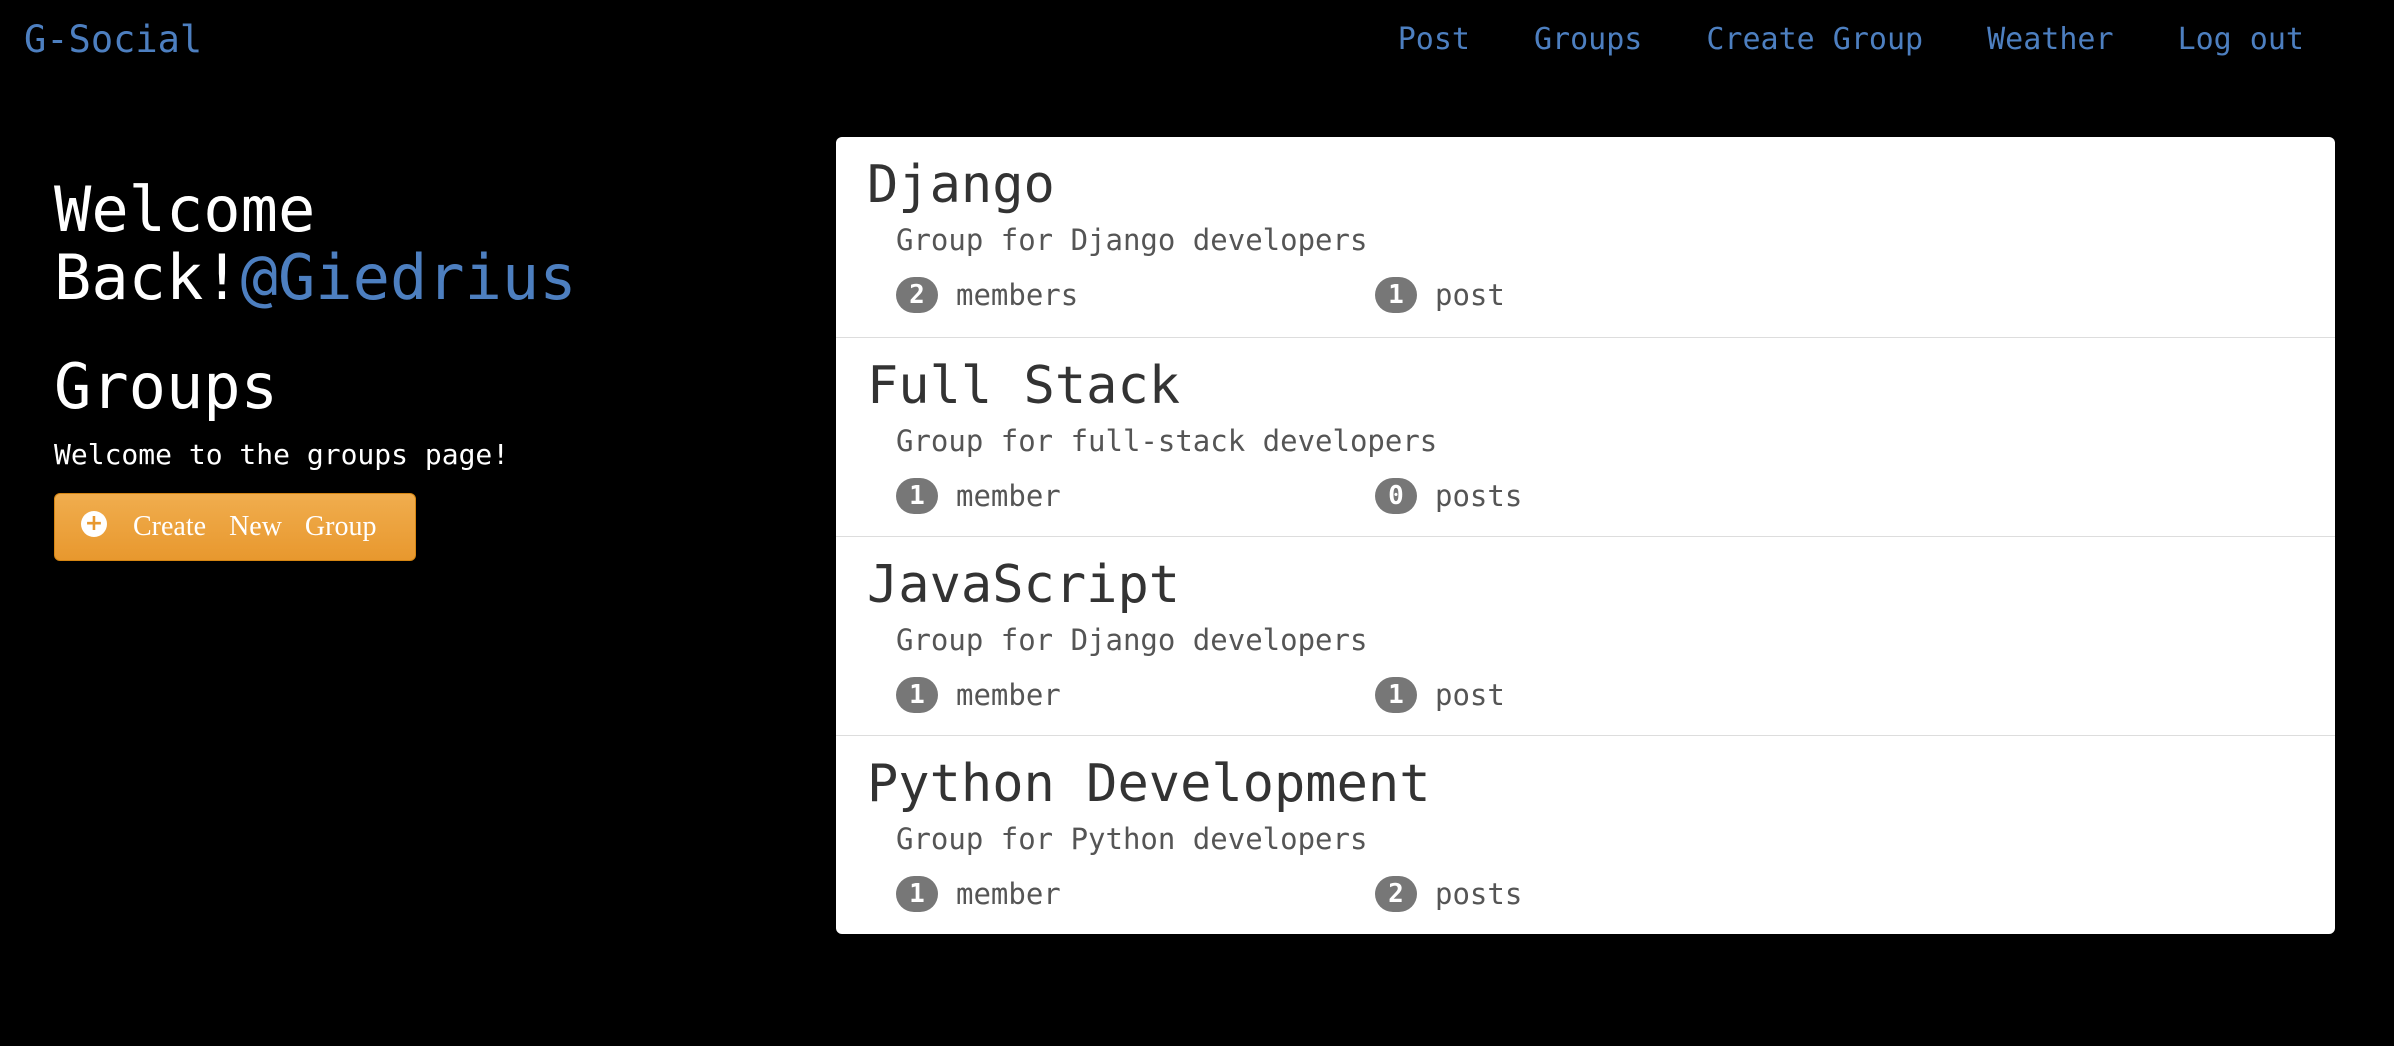 The image size is (2394, 1046). What do you see at coordinates (94, 524) in the screenshot?
I see `plus-circle-icon: +` at bounding box center [94, 524].